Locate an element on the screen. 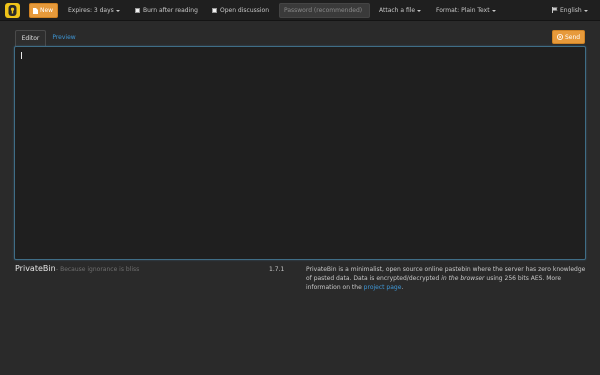 The height and width of the screenshot is (375, 600). about-text-part-3: . is located at coordinates (402, 287).